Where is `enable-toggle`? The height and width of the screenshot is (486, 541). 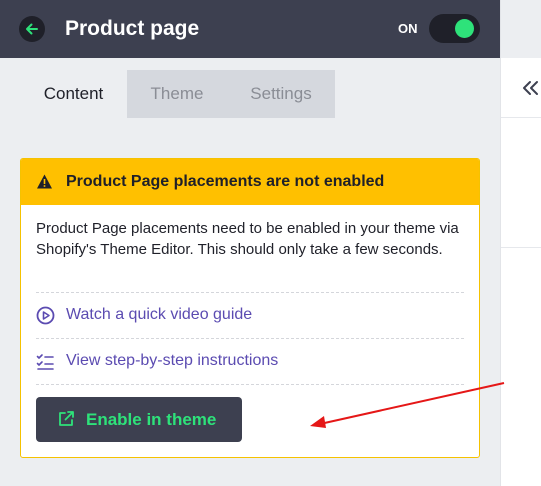
enable-toggle is located at coordinates (454, 28).